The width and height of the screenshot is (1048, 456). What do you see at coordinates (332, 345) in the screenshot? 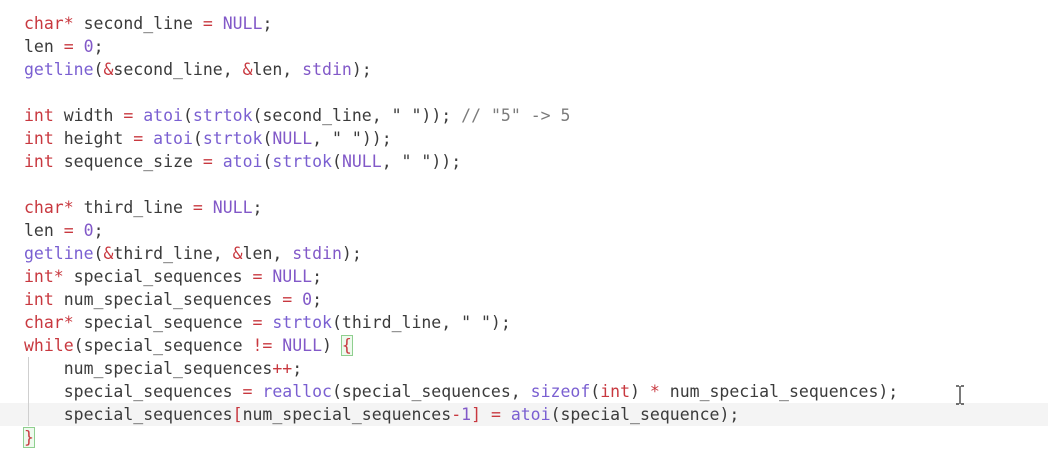
I see `code-token: )` at bounding box center [332, 345].